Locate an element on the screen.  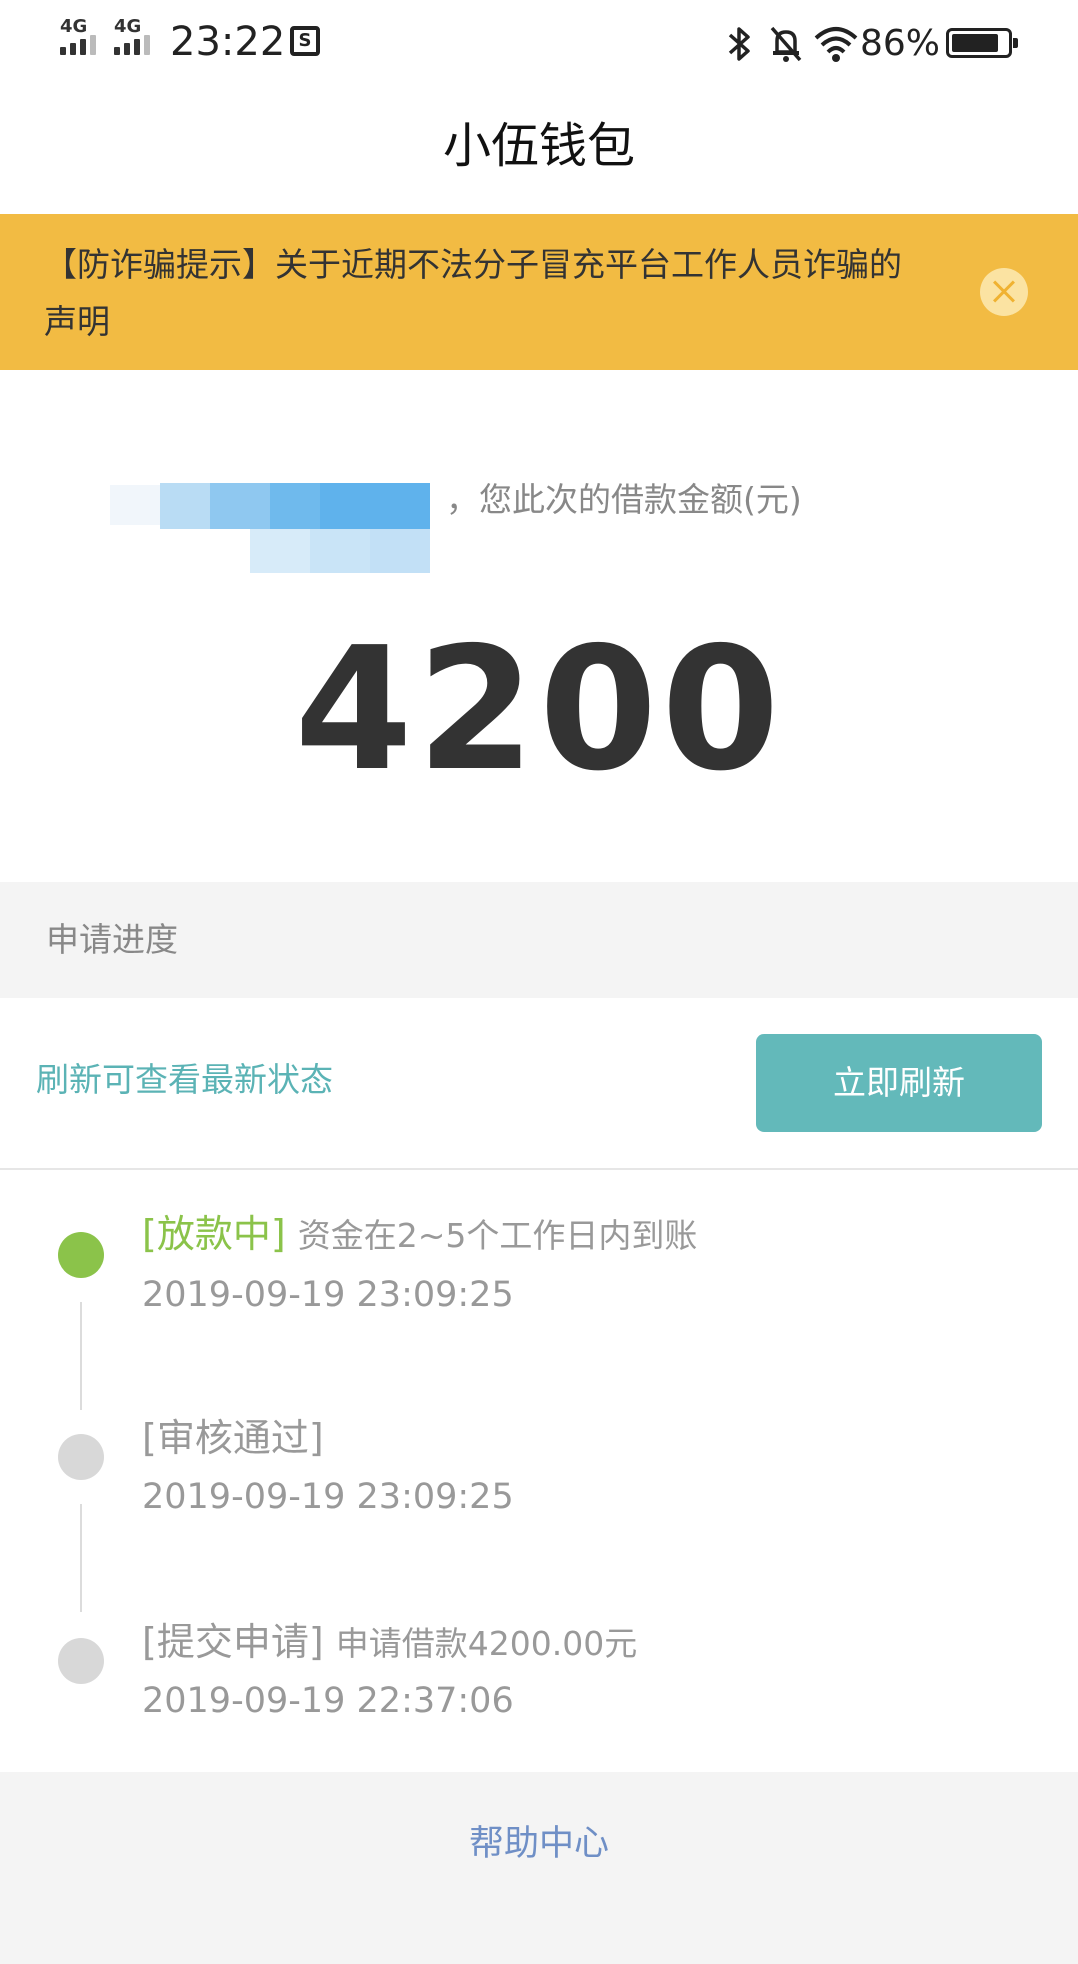
bluetooth-icon is located at coordinates (739, 44).